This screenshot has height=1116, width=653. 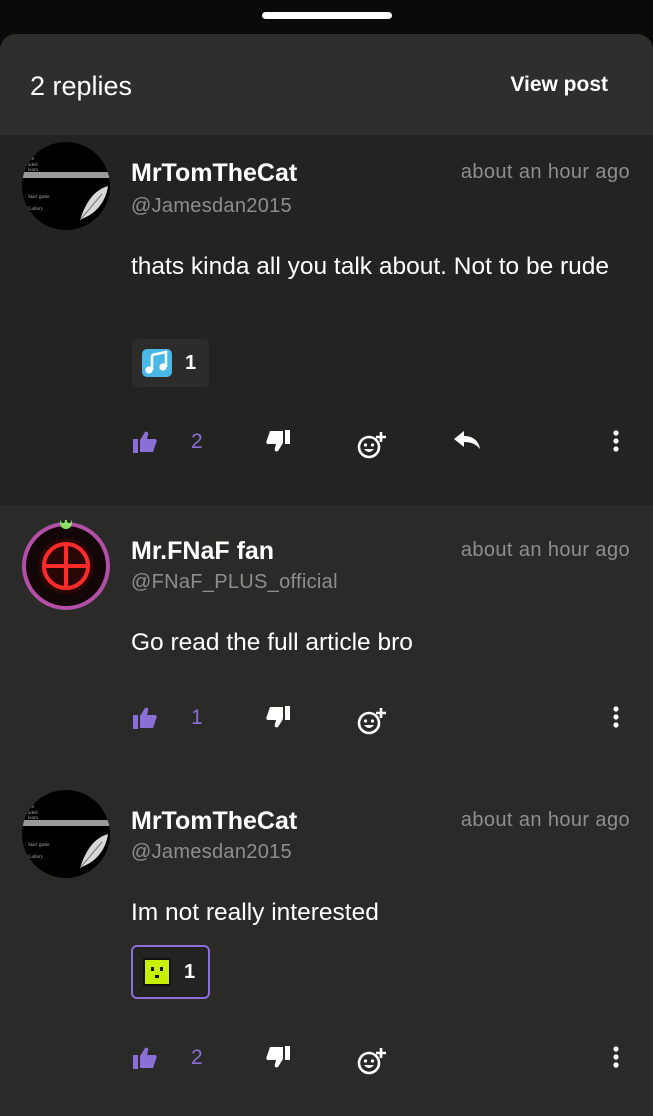 I want to click on author-name: Mr.FNaF fan, so click(x=202, y=551).